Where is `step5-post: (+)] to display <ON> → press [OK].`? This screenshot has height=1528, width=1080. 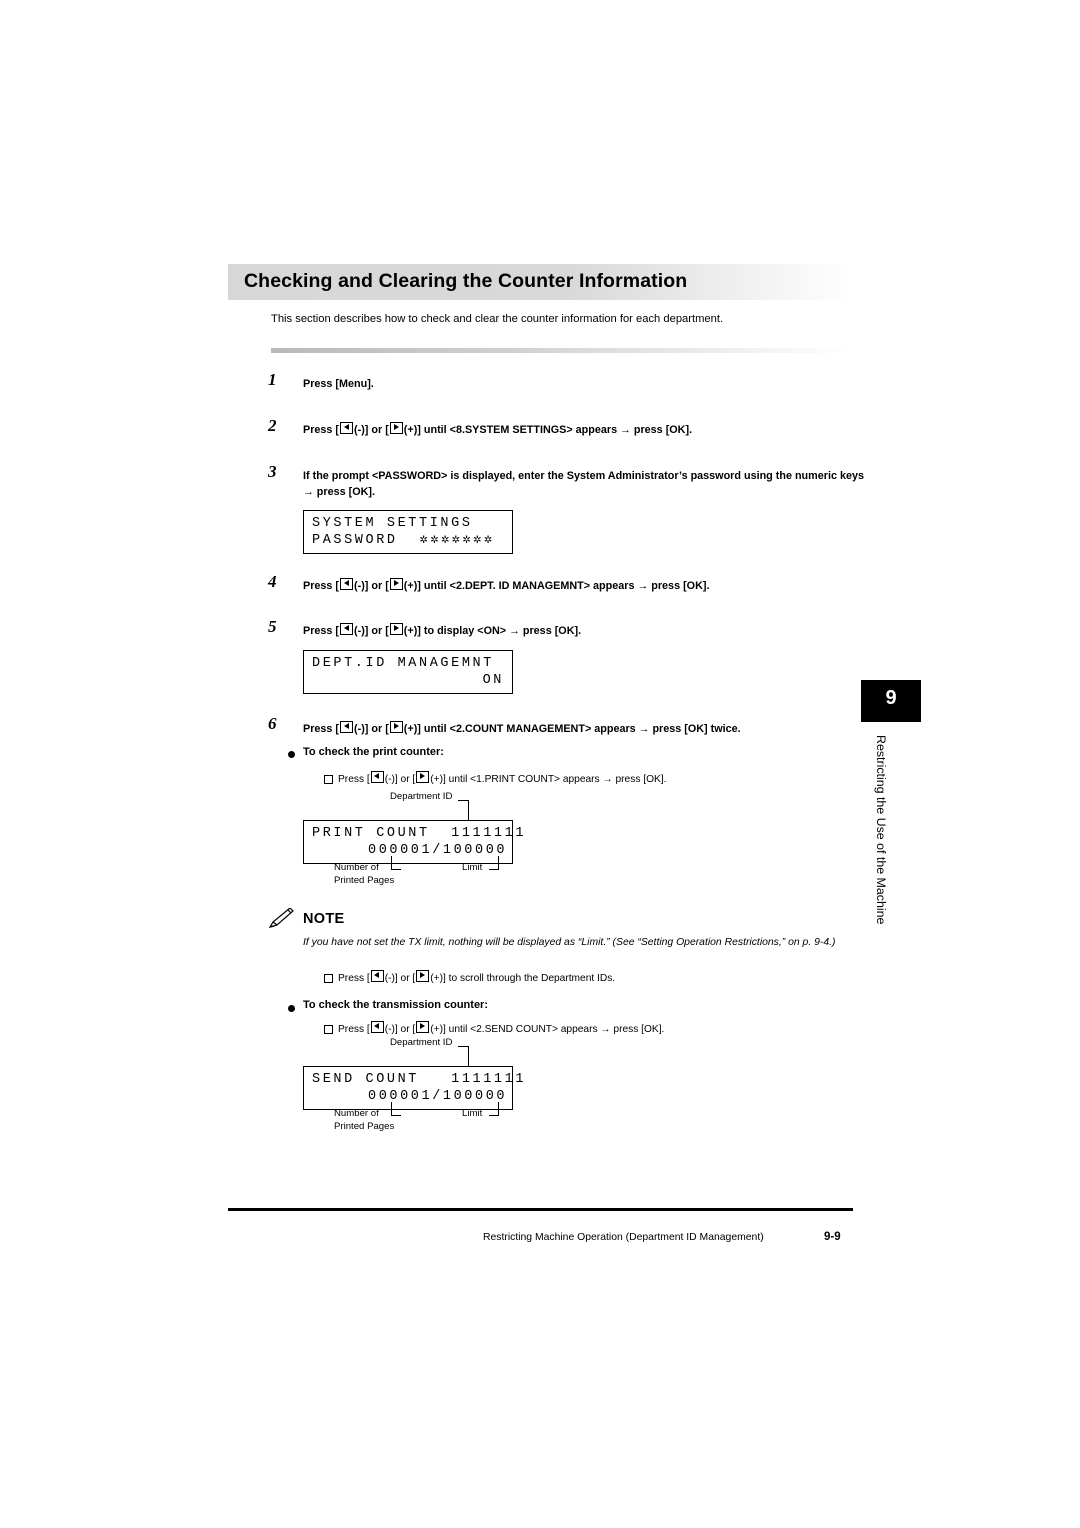 step5-post: (+)] to display <ON> → press [OK]. is located at coordinates (492, 631).